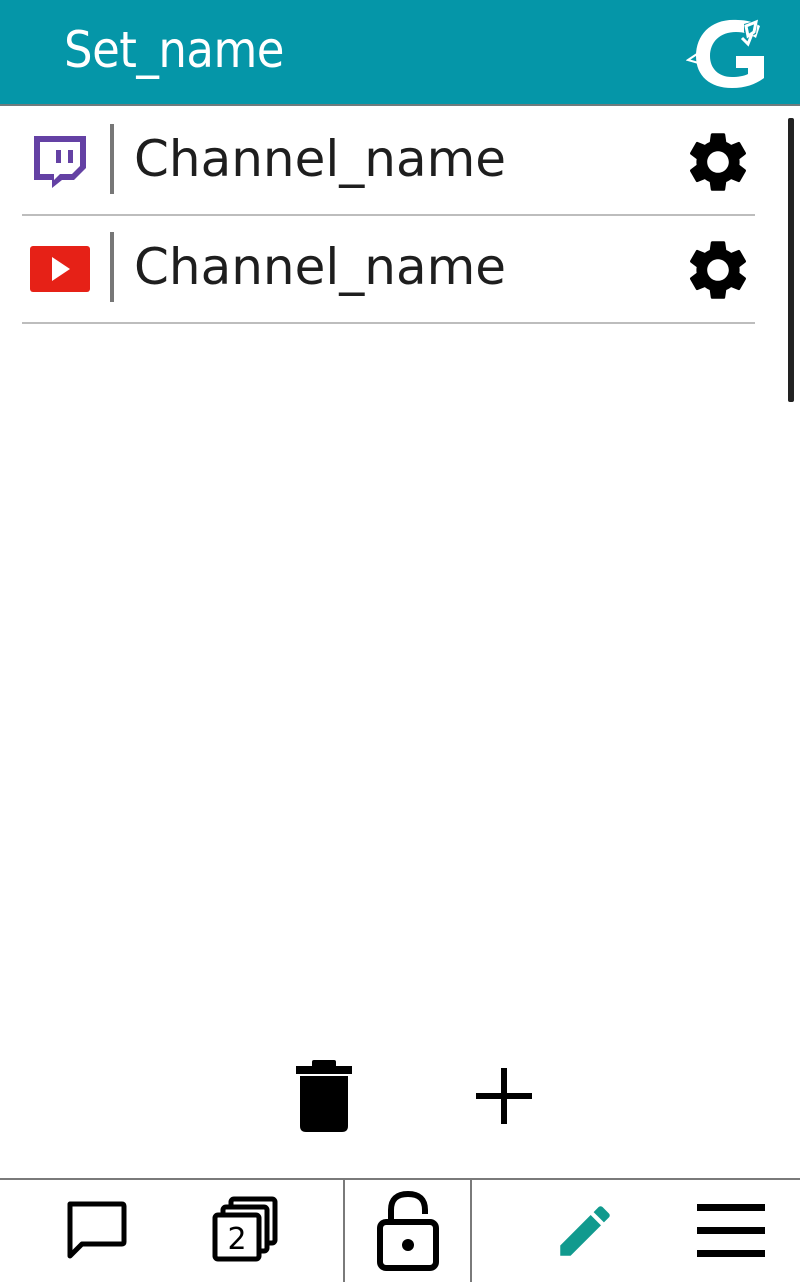 The height and width of the screenshot is (1282, 800). Describe the element at coordinates (60, 162) in the screenshot. I see `twitch-icon` at that location.